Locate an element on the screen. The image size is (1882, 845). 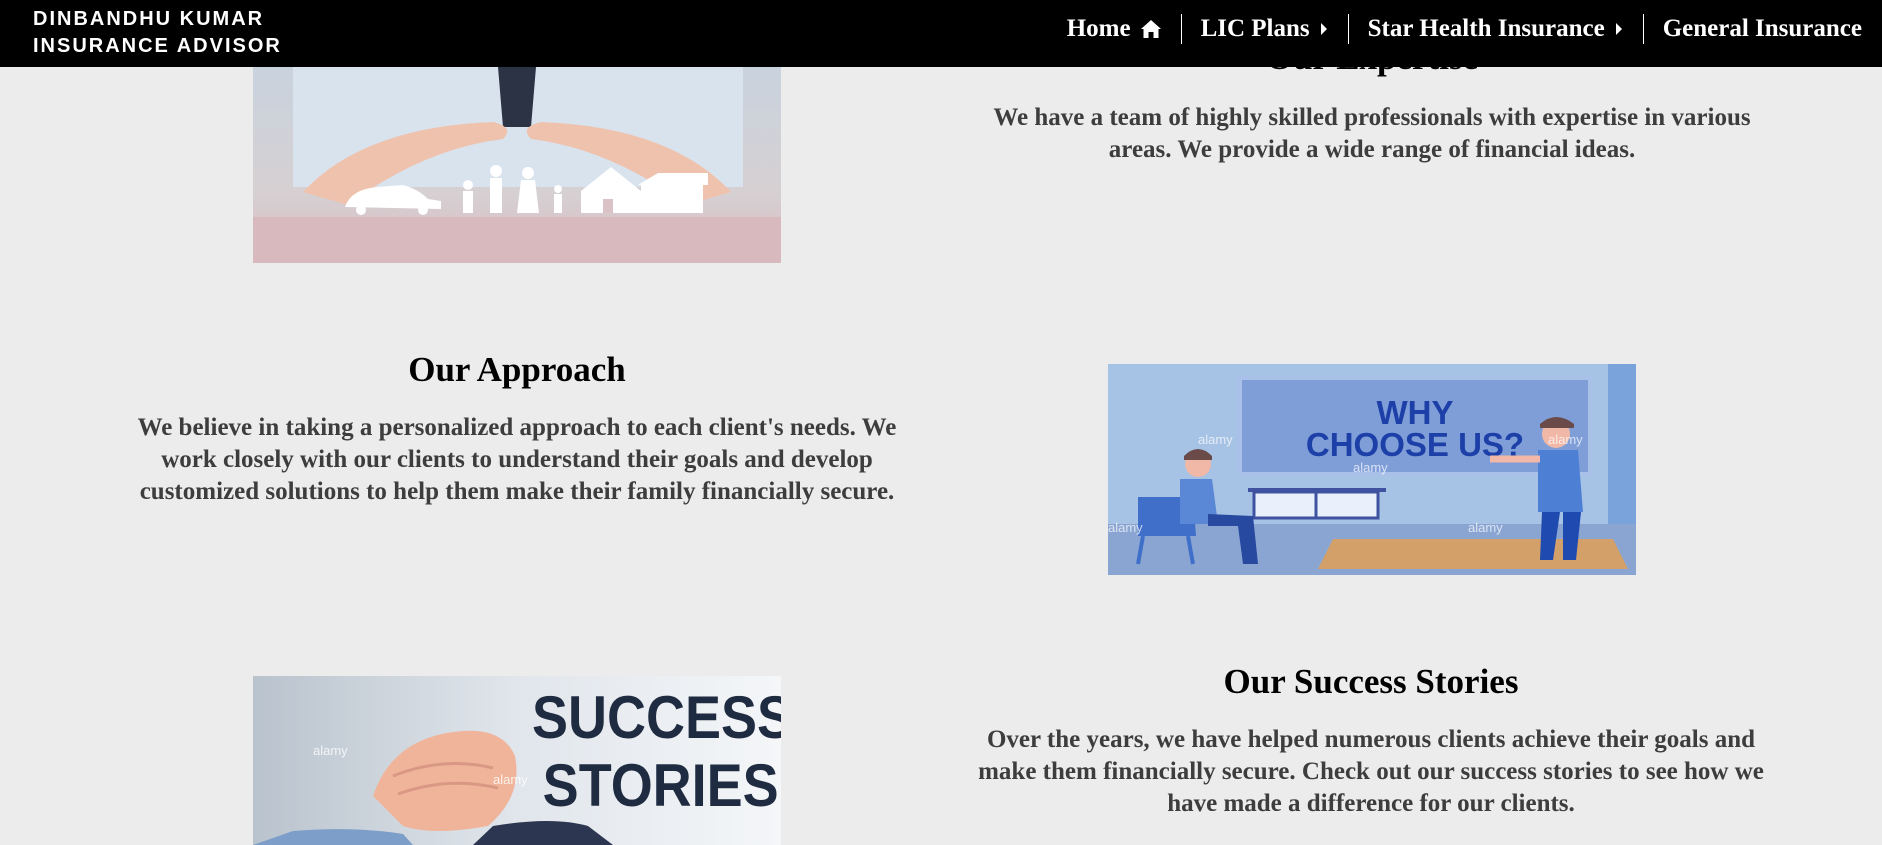
nav-lic-plans: LIC Plans is located at coordinates (1264, 29).